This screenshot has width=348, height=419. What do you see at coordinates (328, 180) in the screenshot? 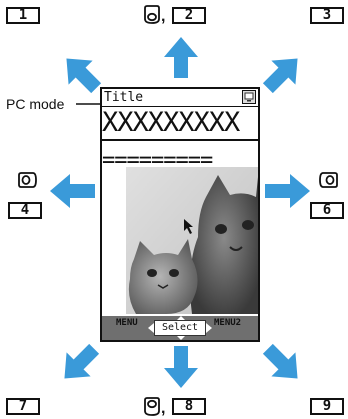
I see `nav-key-right-icon` at bounding box center [328, 180].